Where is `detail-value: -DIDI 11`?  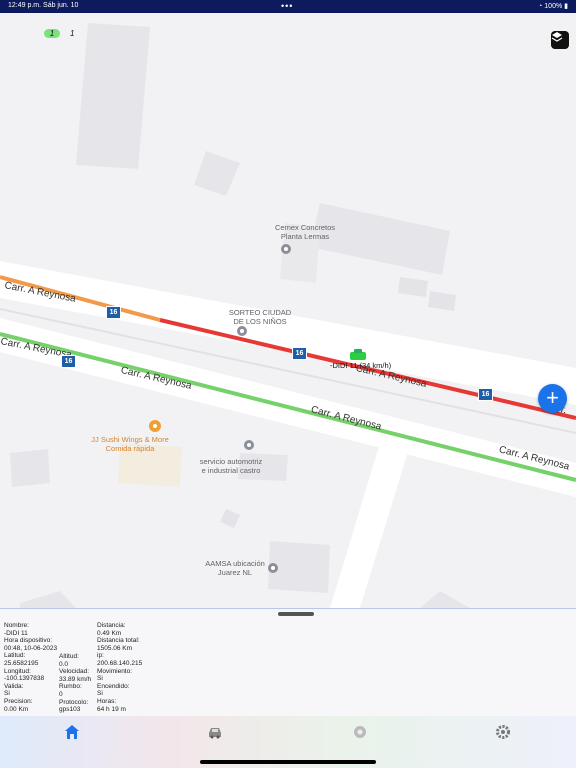 detail-value: -DIDI 11 is located at coordinates (16, 633).